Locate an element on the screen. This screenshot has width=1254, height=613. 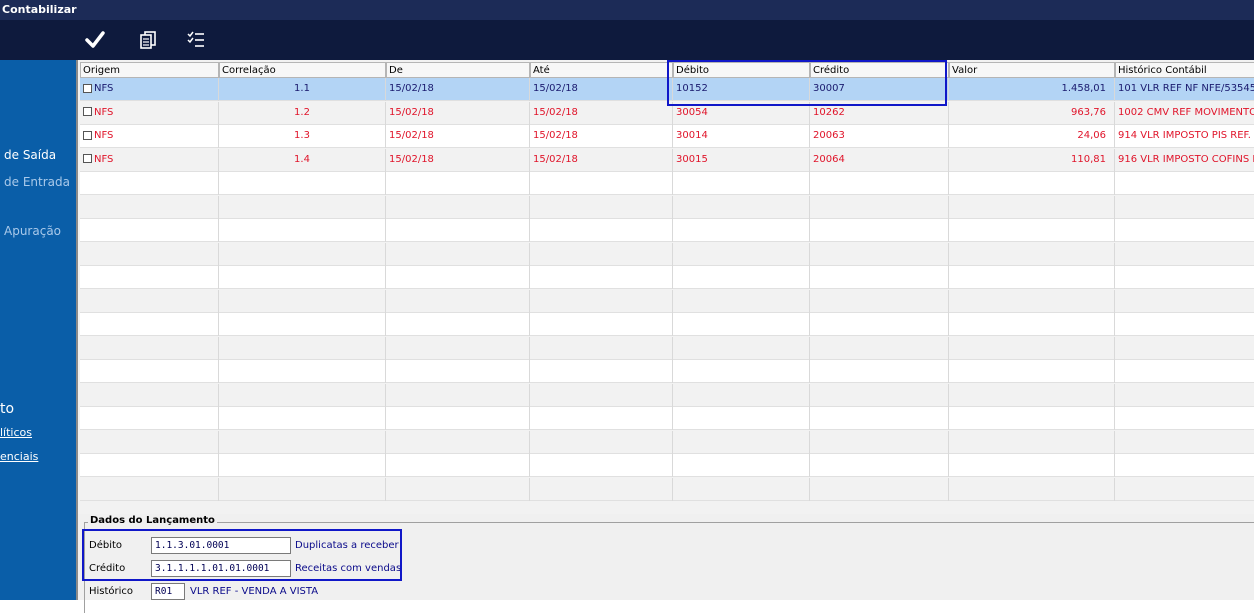
cell-correlacao: 1.2 is located at coordinates (302, 113).